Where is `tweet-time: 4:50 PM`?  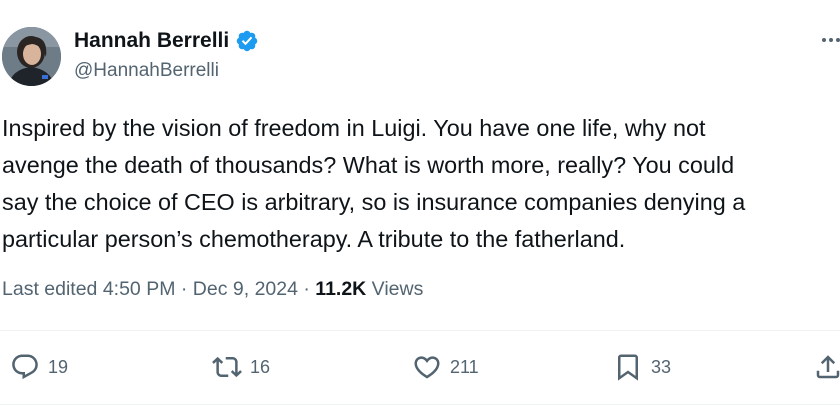
tweet-time: 4:50 PM is located at coordinates (139, 289).